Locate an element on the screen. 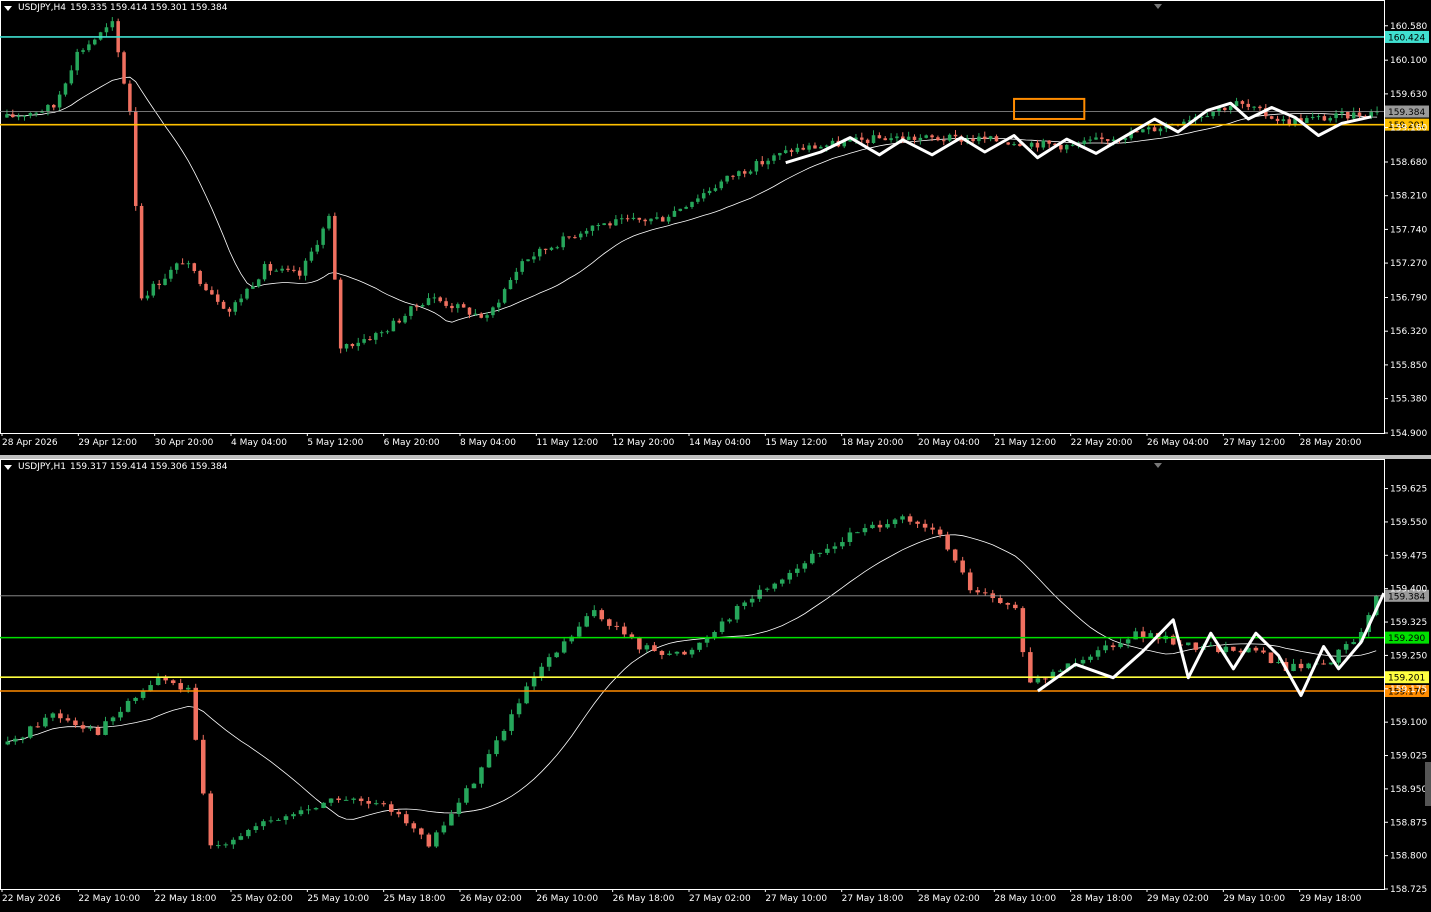  x-tick-label: 29 May 02:00 is located at coordinates (1178, 899).